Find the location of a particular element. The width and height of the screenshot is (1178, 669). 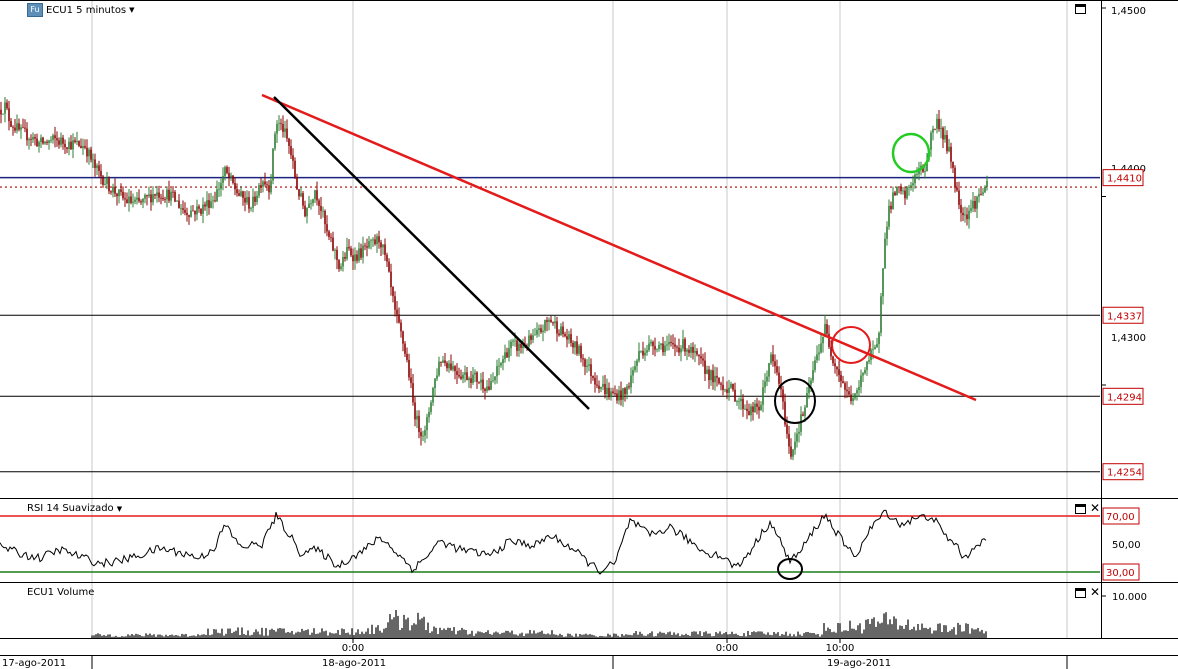

rsi-level-label: 30,00 is located at coordinates (1120, 573).